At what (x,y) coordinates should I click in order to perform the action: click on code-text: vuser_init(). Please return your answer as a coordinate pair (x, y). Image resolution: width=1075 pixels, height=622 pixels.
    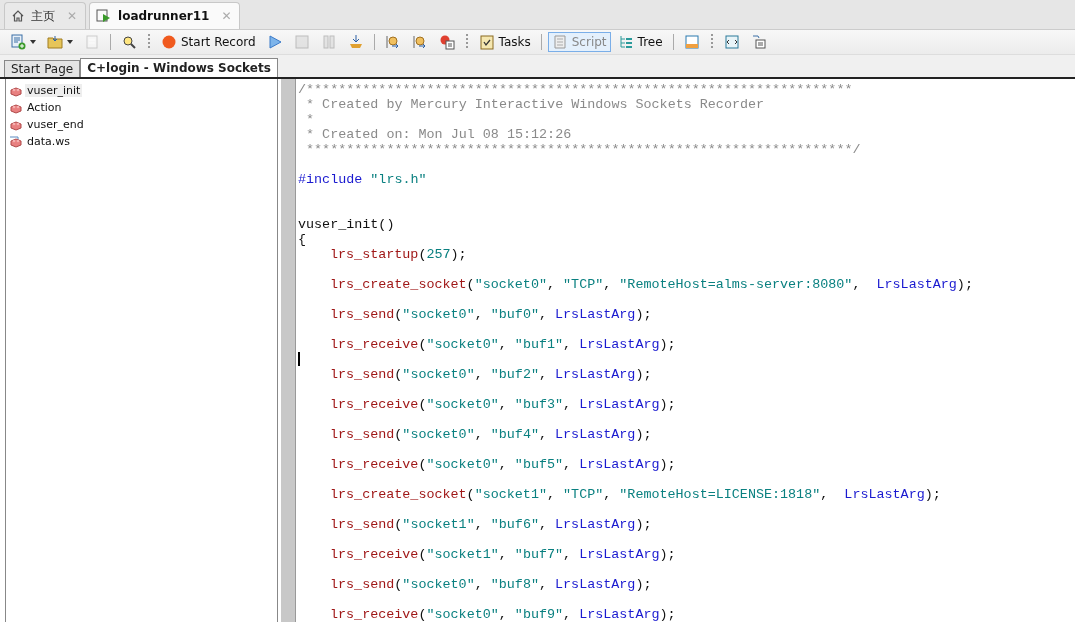
    Looking at the image, I should click on (346, 224).